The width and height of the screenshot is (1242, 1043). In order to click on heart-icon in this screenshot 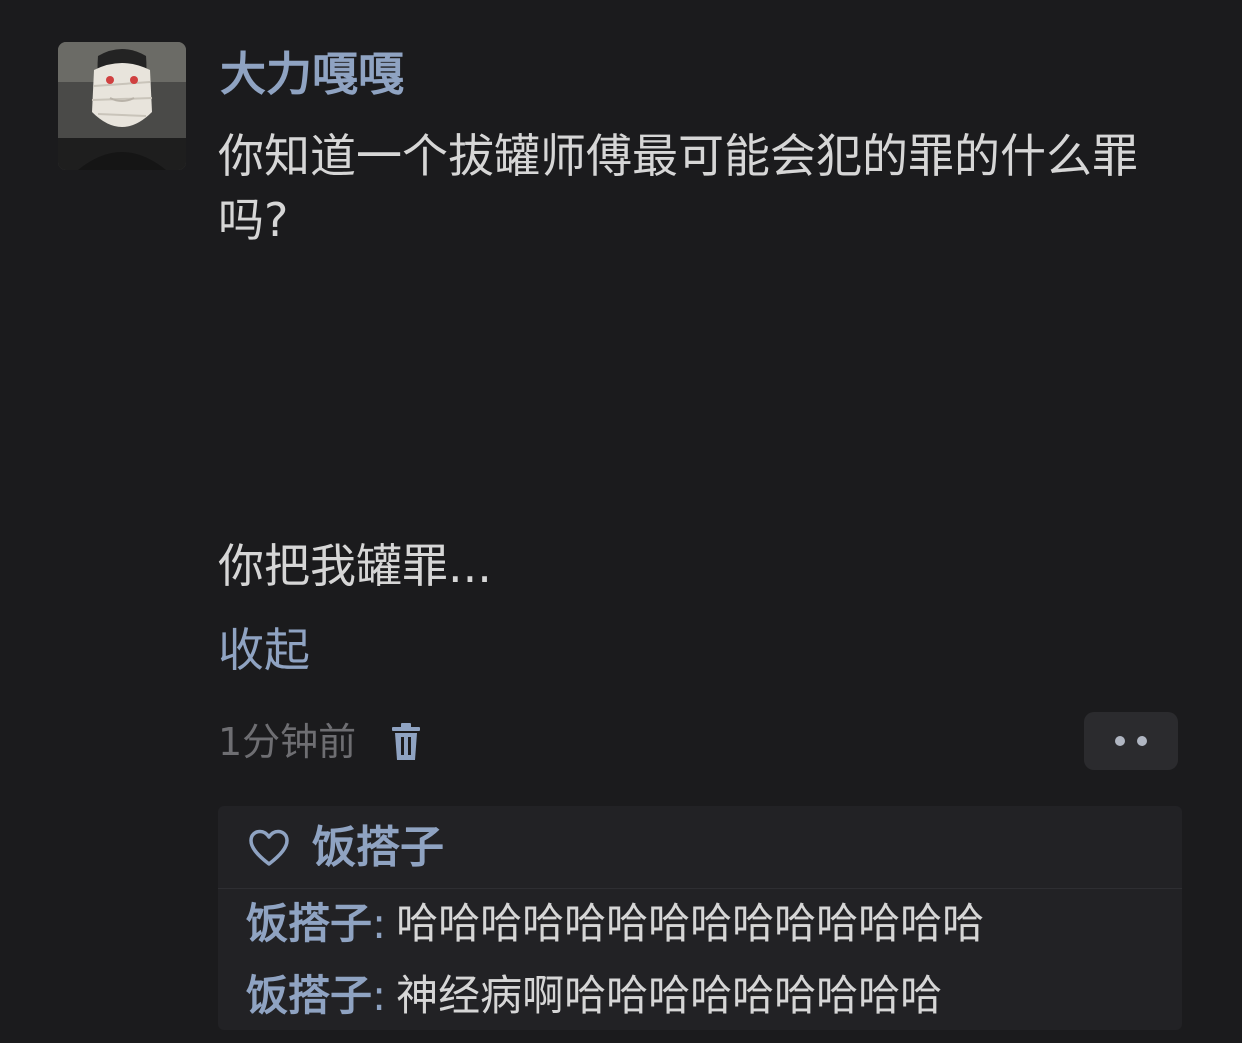, I will do `click(269, 847)`.